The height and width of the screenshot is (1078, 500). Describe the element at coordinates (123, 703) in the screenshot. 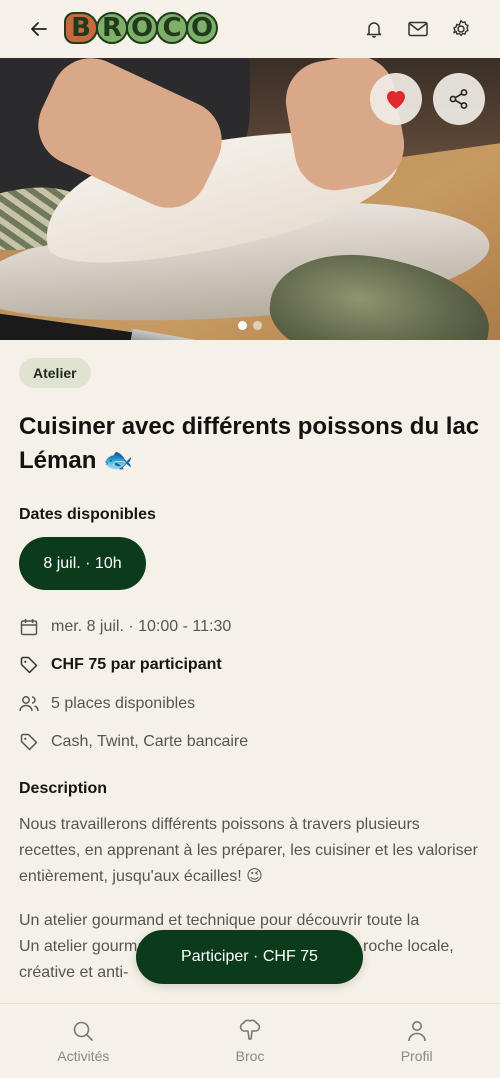

I see `places-text: 5 places disponibles` at that location.